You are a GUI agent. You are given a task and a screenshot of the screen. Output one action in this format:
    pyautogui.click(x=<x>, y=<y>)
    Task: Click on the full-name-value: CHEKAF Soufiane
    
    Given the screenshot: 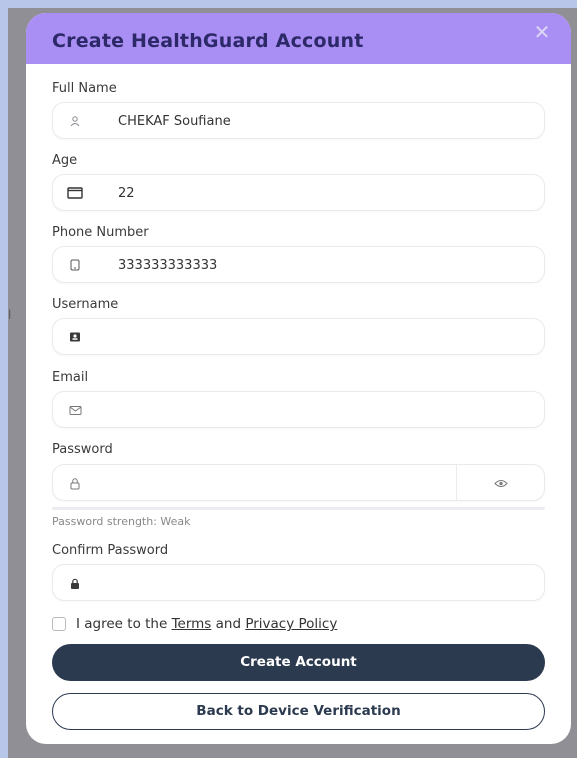 What is the action you would take?
    pyautogui.click(x=174, y=121)
    